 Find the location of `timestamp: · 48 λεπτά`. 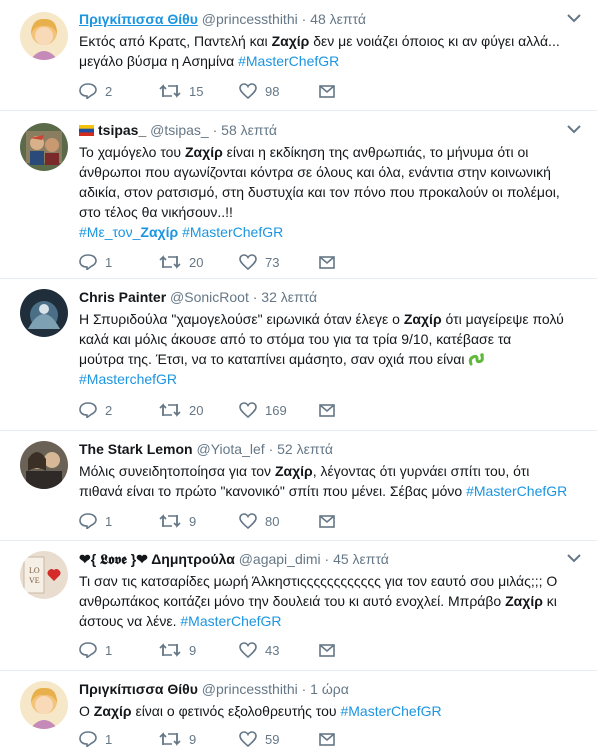

timestamp: · 48 λεπτά is located at coordinates (334, 19).